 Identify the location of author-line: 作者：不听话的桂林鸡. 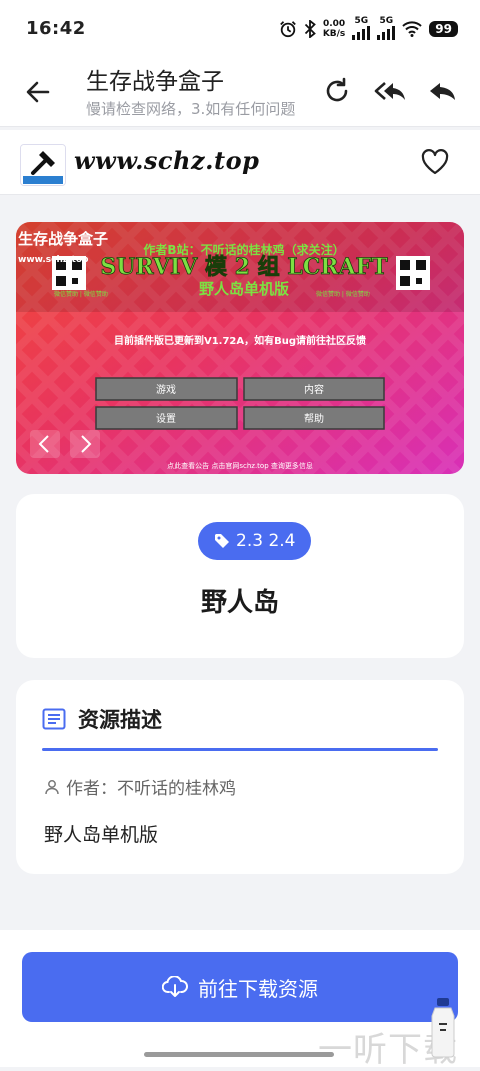
(140, 786).